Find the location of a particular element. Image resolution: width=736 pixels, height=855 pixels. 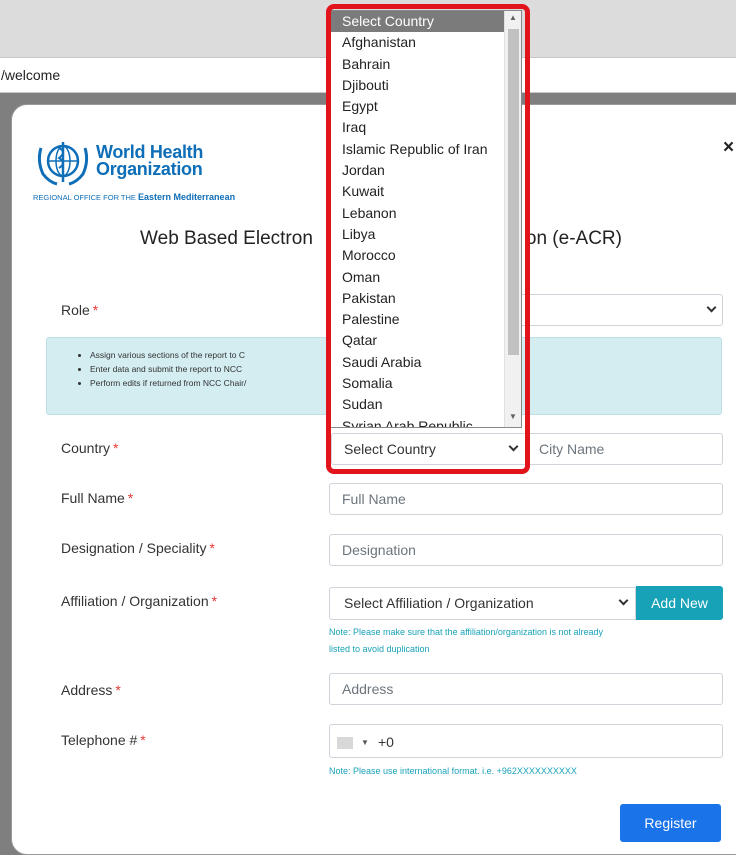

country-option: Afghanistan is located at coordinates (426, 42).